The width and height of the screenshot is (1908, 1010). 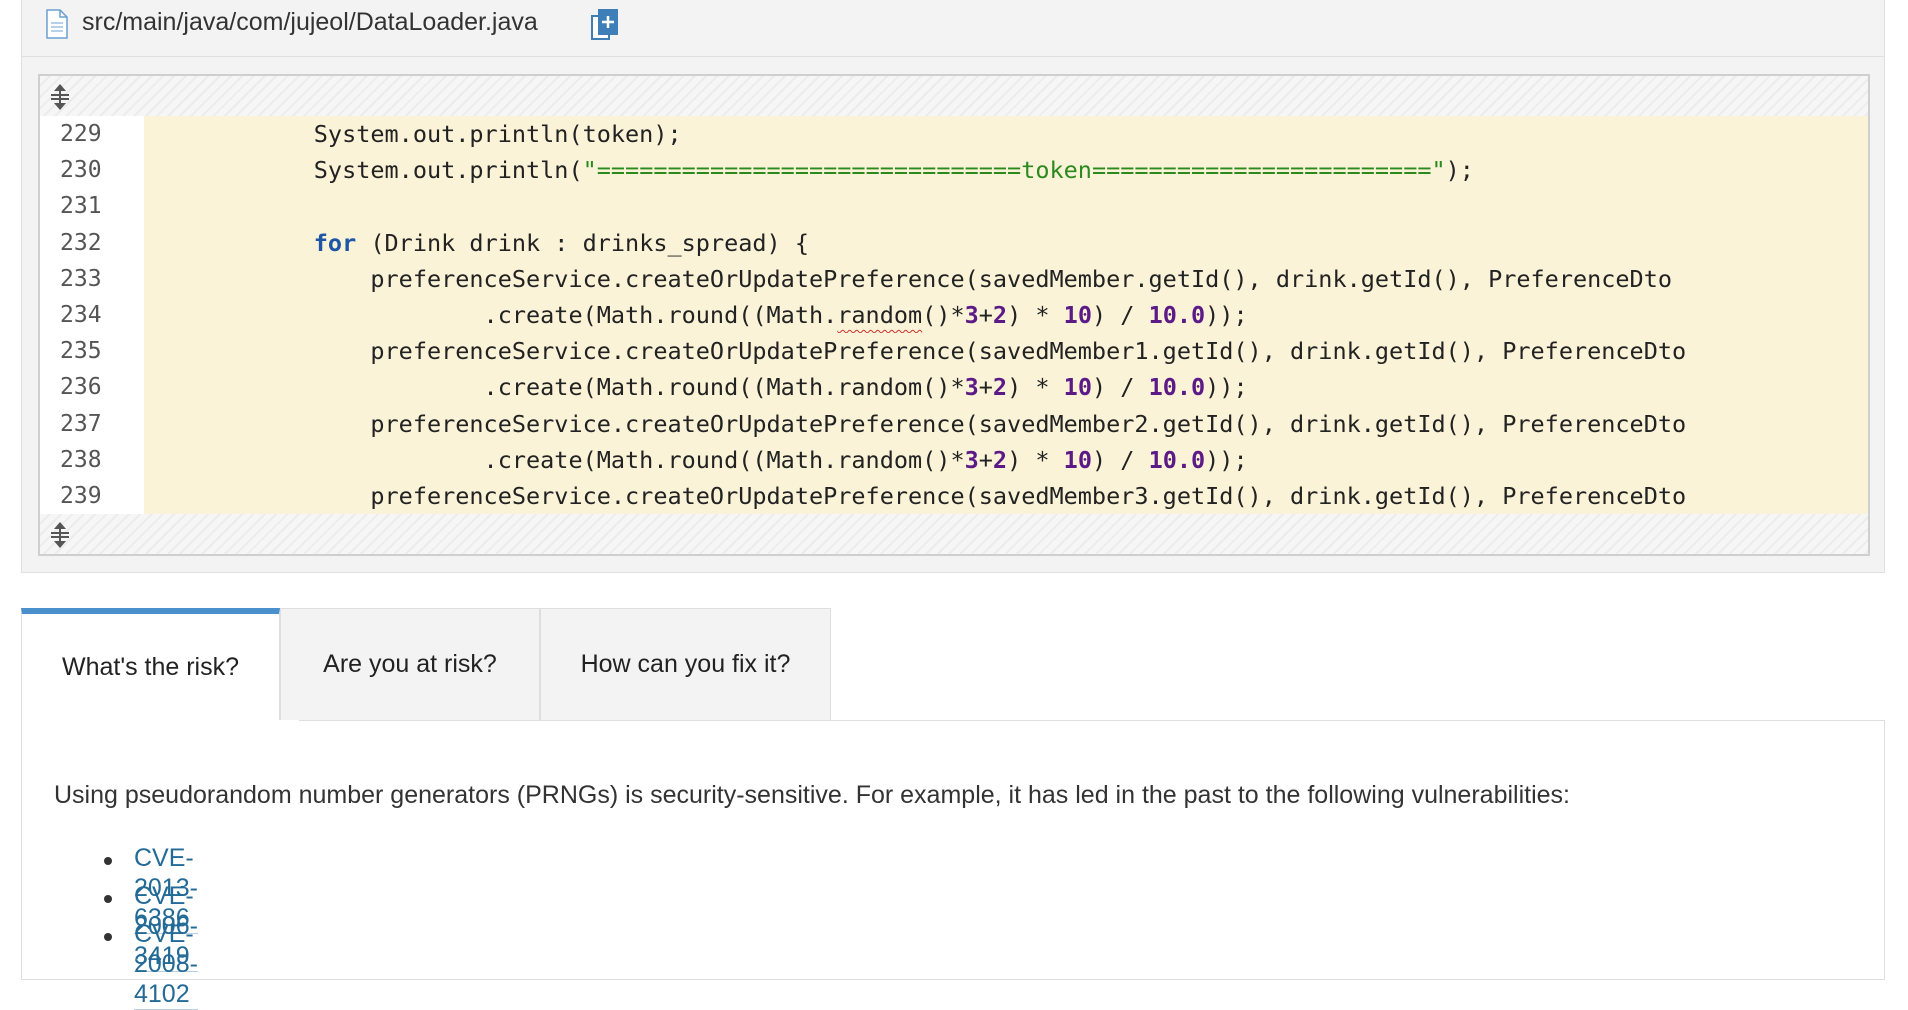 What do you see at coordinates (92, 459) in the screenshot?
I see `line-number: 238` at bounding box center [92, 459].